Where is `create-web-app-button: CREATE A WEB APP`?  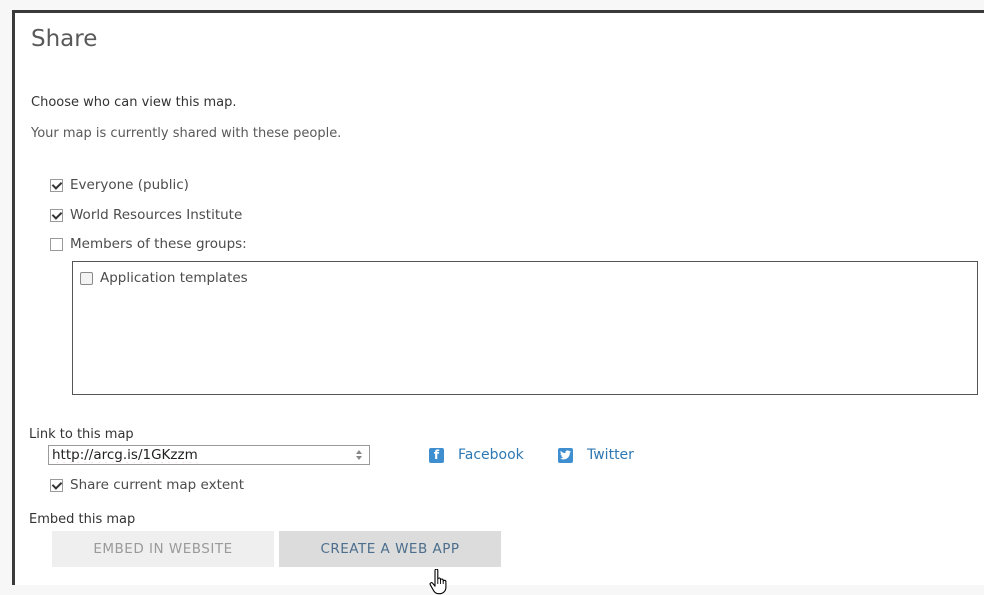
create-web-app-button: CREATE A WEB APP is located at coordinates (390, 549).